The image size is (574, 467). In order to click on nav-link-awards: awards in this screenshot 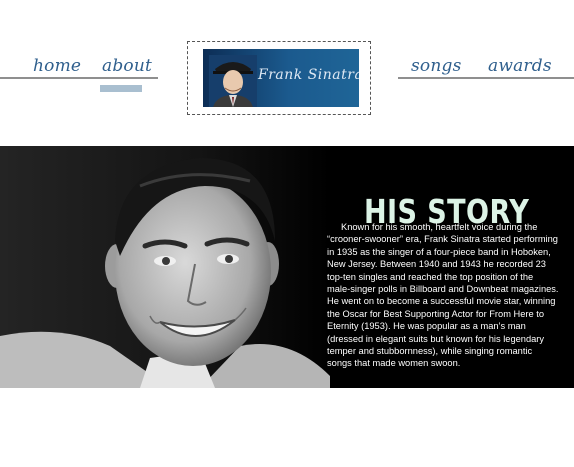, I will do `click(520, 66)`.